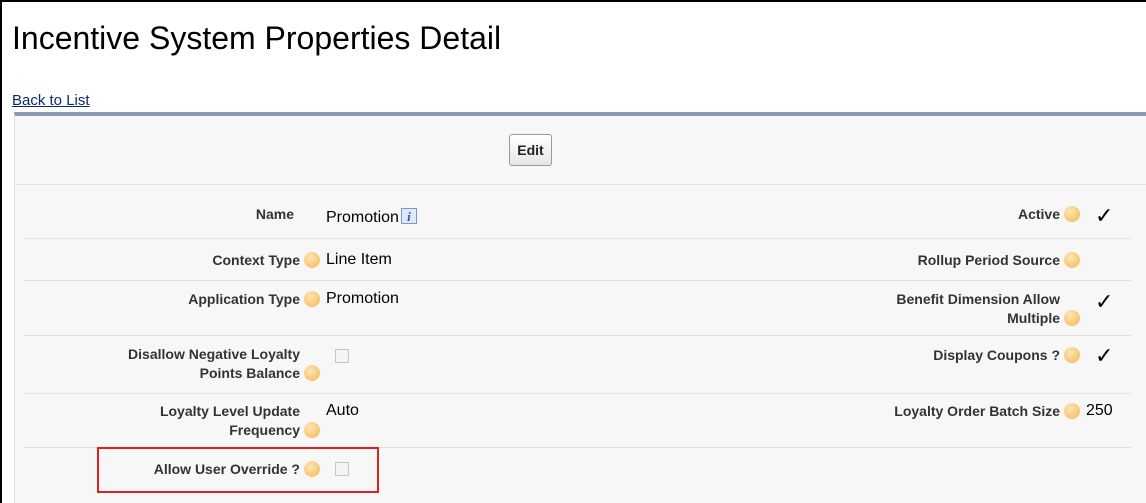 This screenshot has height=503, width=1146. What do you see at coordinates (229, 411) in the screenshot?
I see `loyalty-level-update-line1: Loyalty Level Update` at bounding box center [229, 411].